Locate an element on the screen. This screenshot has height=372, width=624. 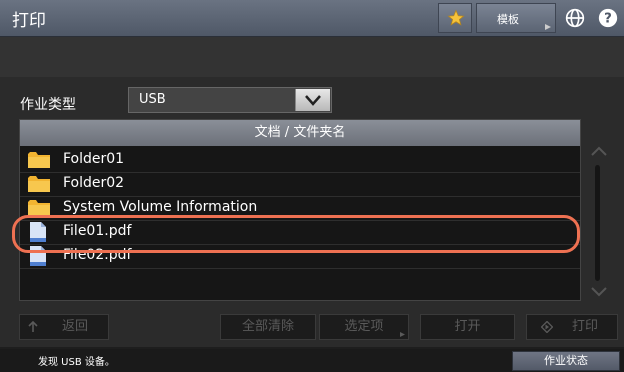
favorites-button is located at coordinates (455, 18).